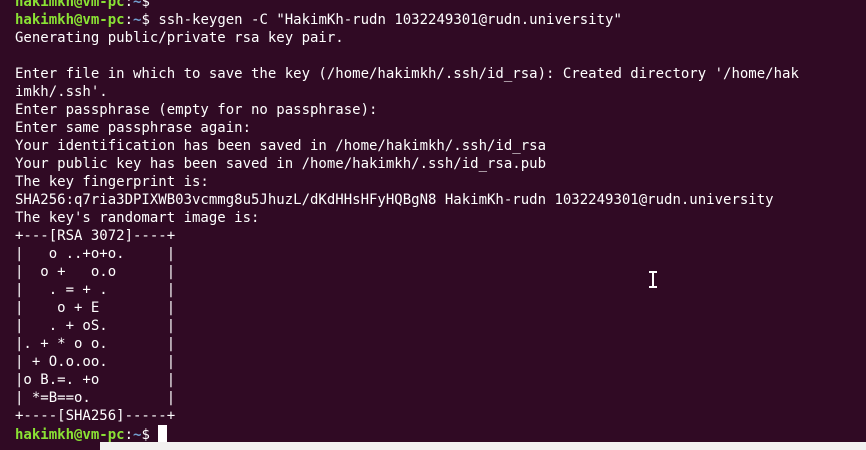  Describe the element at coordinates (95, 344) in the screenshot. I see `randomart-line: |. + * o o. |` at that location.